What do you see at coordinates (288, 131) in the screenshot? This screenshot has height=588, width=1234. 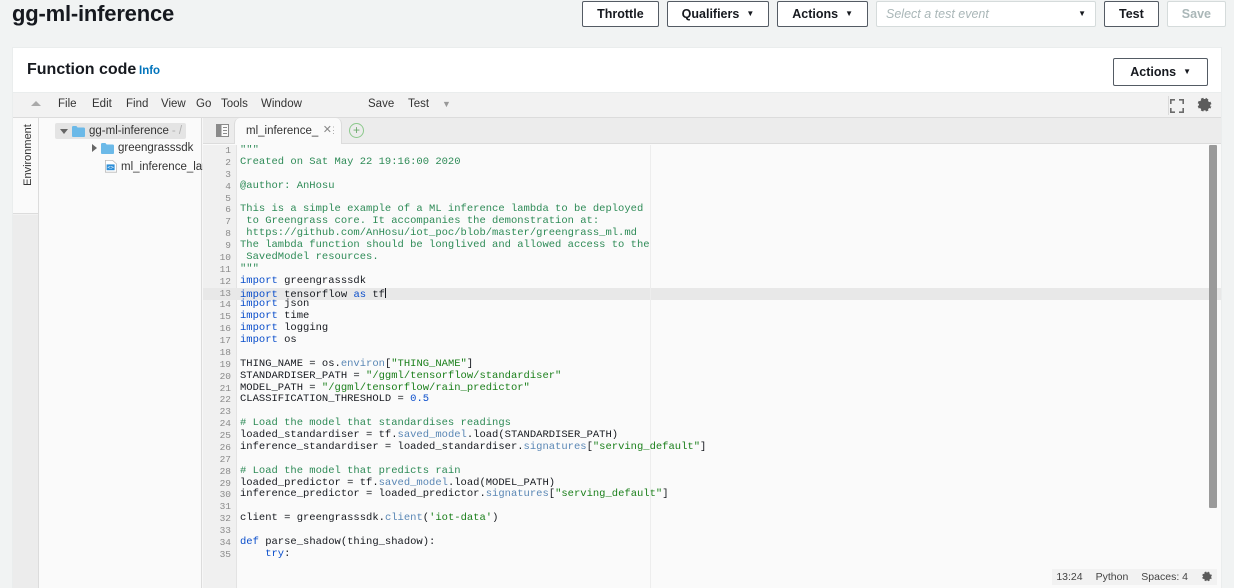 I see `editor-tab-ml-inference-lambda: ml_inference_lar ✕ ⋮` at bounding box center [288, 131].